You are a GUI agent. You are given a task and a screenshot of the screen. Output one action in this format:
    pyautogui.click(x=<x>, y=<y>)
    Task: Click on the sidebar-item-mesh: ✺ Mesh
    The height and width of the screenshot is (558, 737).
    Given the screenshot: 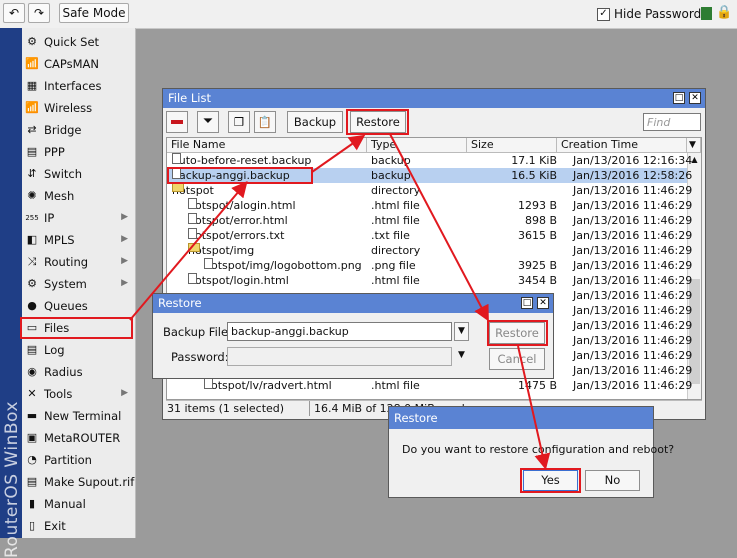 What is the action you would take?
    pyautogui.click(x=78, y=196)
    